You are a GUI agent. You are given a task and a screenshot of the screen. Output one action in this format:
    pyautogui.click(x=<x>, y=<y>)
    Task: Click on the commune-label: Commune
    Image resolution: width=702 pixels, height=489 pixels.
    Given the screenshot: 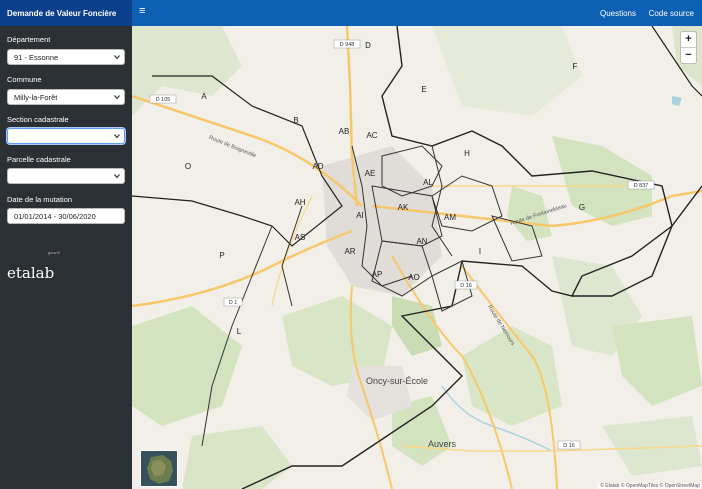 What is the action you would take?
    pyautogui.click(x=24, y=79)
    